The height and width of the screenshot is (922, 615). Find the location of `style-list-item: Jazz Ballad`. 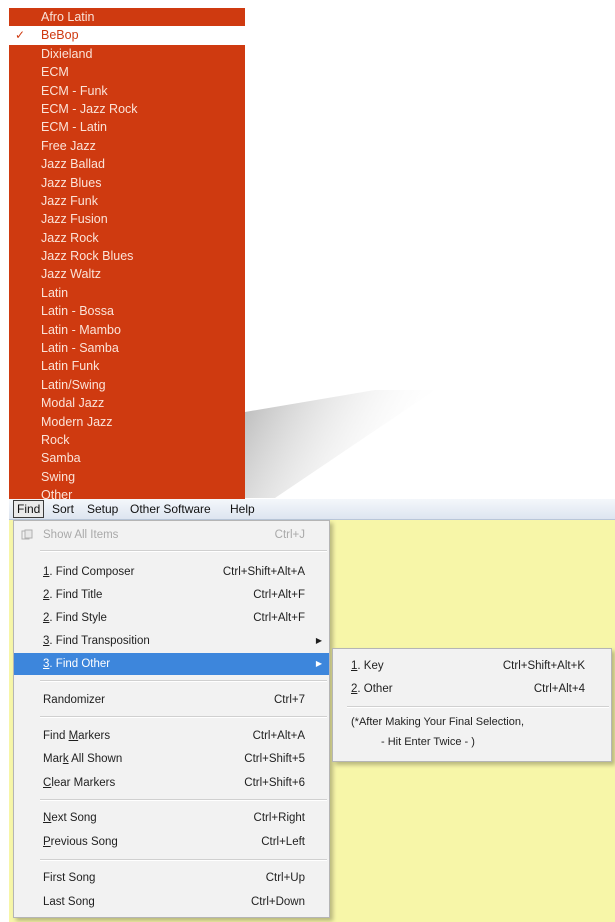

style-list-item: Jazz Ballad is located at coordinates (127, 164).